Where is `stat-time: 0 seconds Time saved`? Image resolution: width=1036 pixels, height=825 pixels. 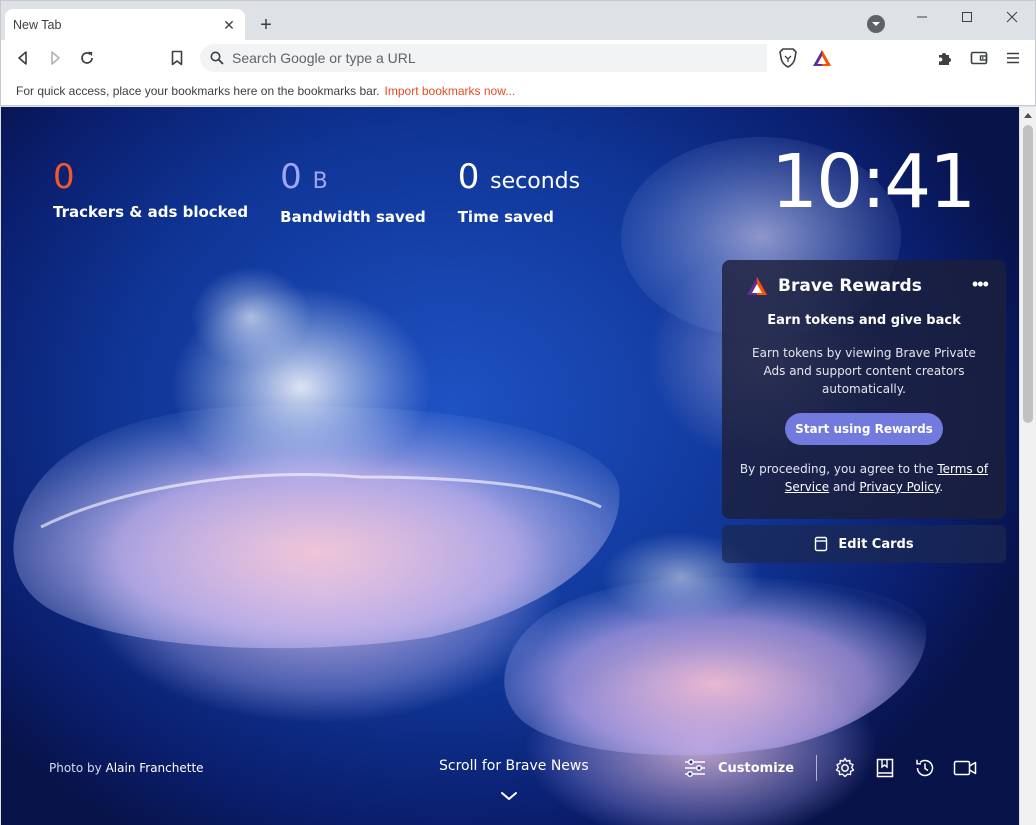
stat-time: 0 seconds Time saved is located at coordinates (519, 190).